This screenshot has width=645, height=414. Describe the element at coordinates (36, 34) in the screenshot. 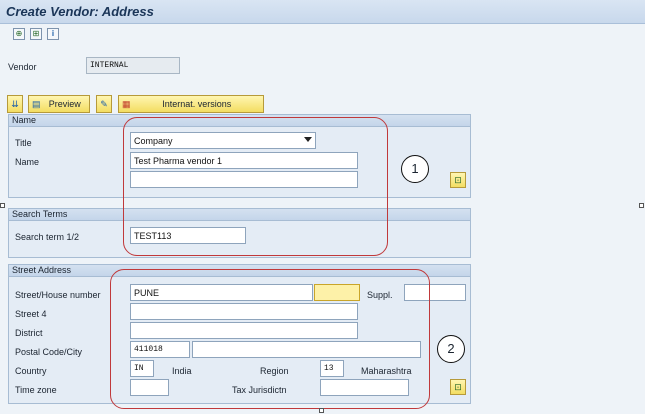

I see `copy-entry-icon: ⊞` at that location.